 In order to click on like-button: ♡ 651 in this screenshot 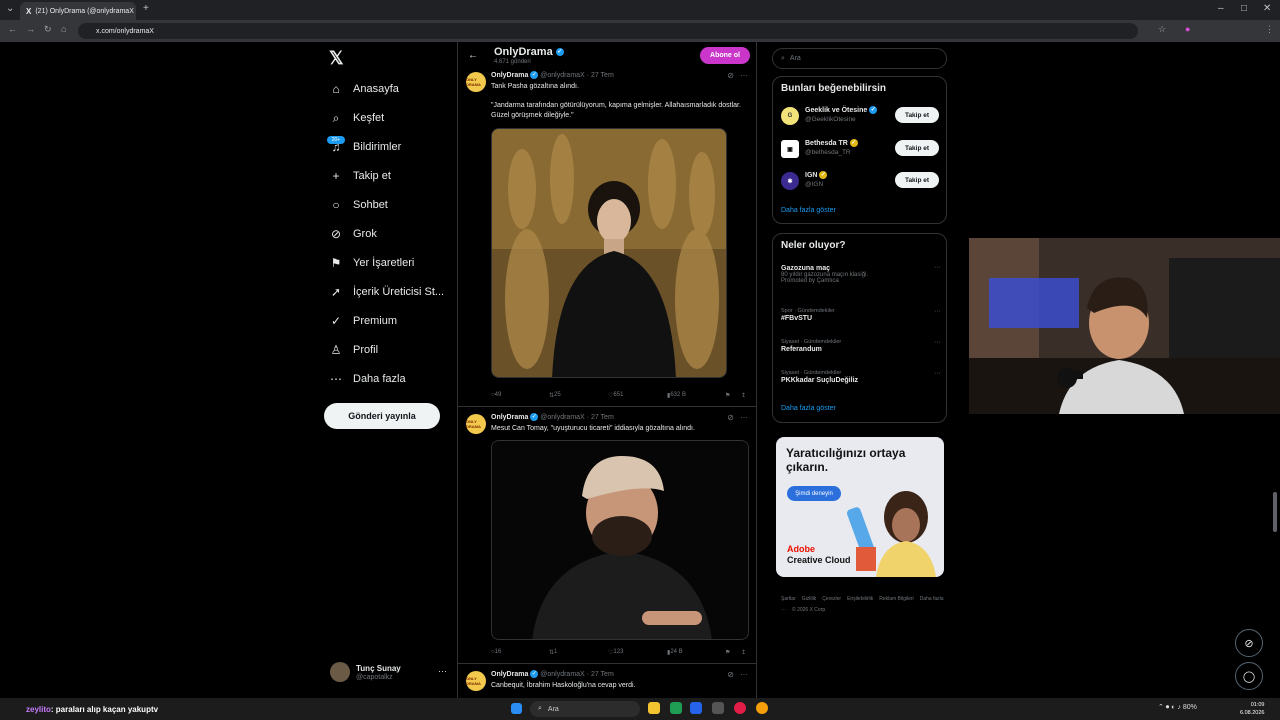, I will do `click(615, 395)`.